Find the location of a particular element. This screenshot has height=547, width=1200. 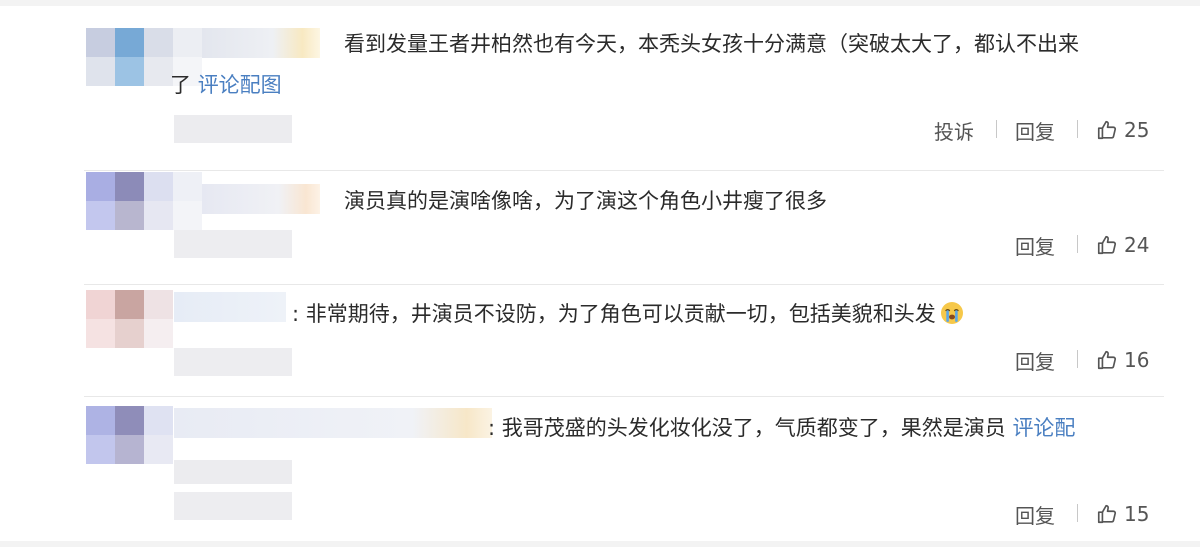

like-count: 16 is located at coordinates (1137, 360).